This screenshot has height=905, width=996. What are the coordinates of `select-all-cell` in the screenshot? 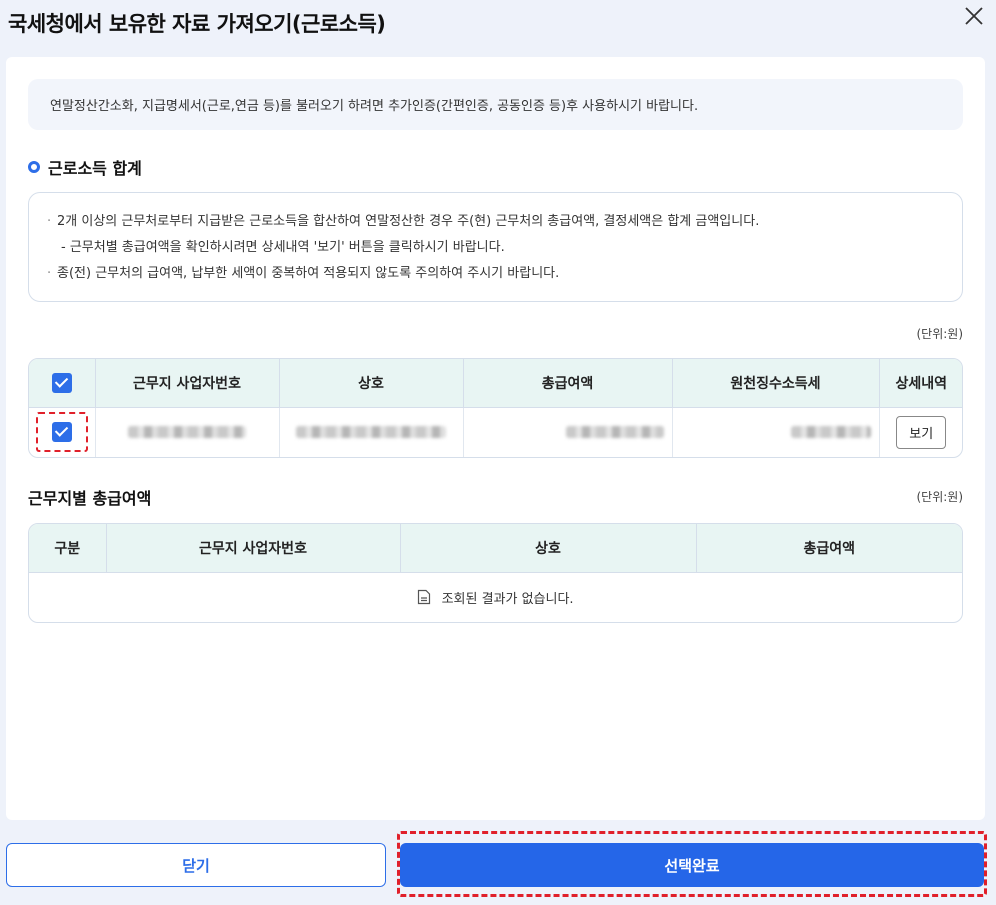 It's located at (62, 383).